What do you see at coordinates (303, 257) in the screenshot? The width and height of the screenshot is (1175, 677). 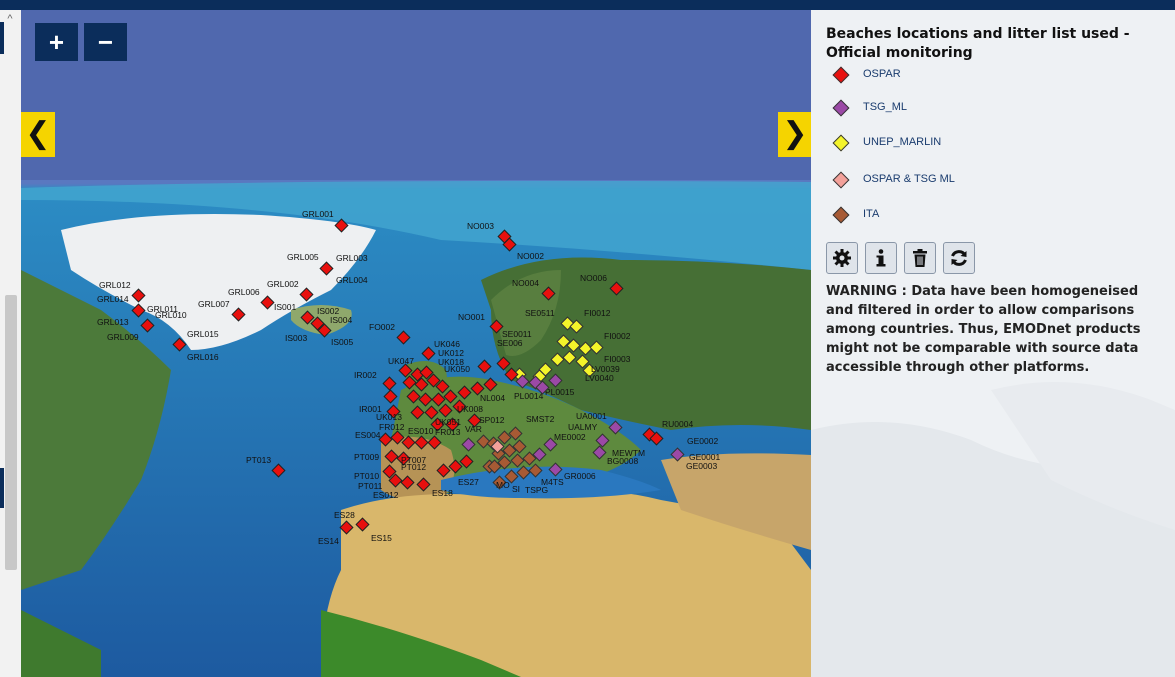 I see `beach-label: GRL005` at bounding box center [303, 257].